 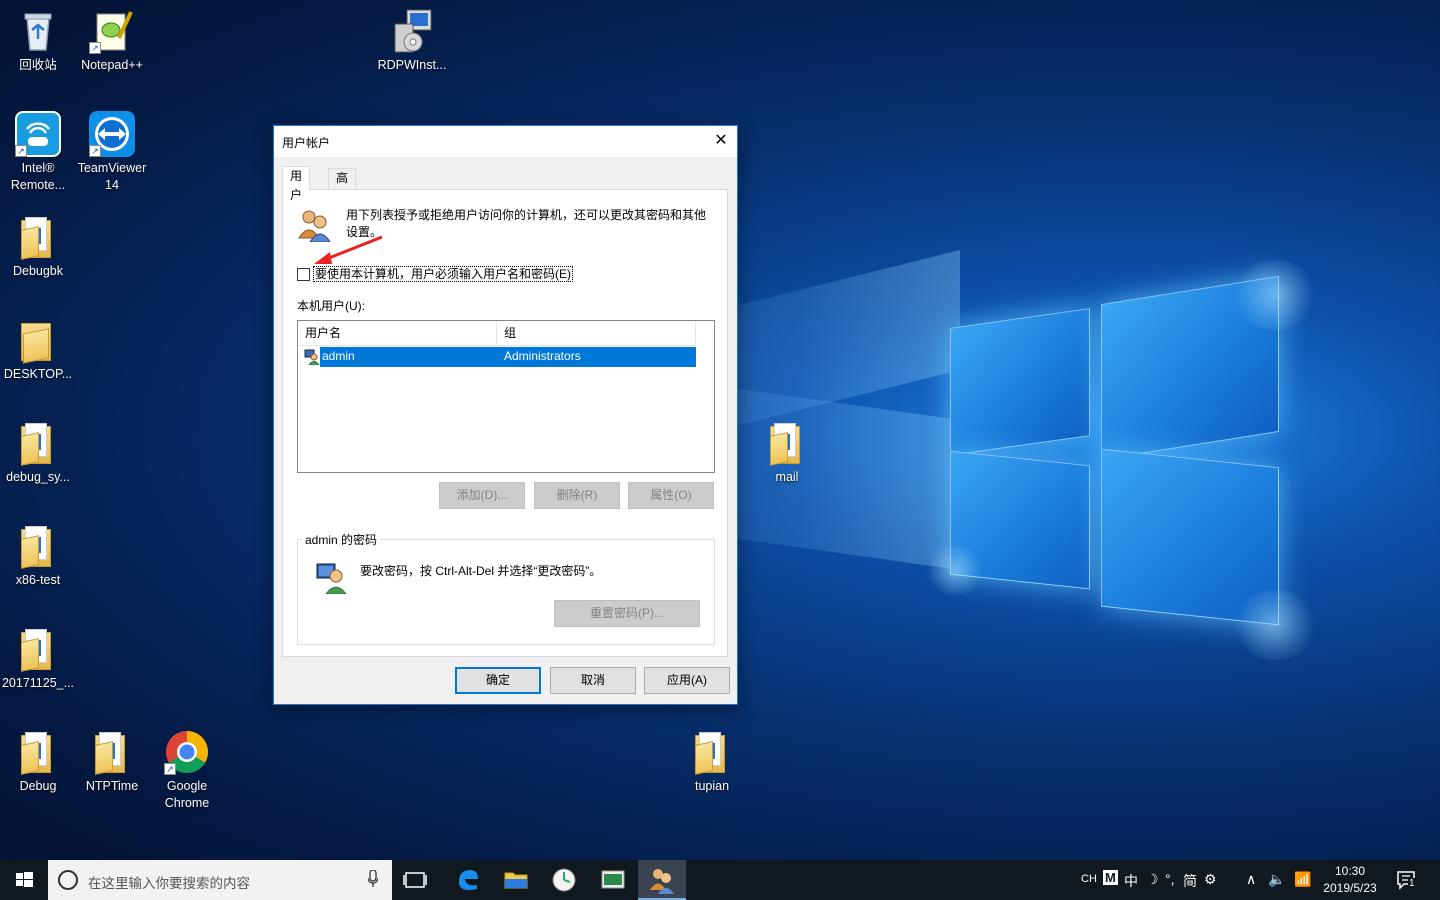 What do you see at coordinates (38, 762) in the screenshot?
I see `desktop-icon-debug: Debug` at bounding box center [38, 762].